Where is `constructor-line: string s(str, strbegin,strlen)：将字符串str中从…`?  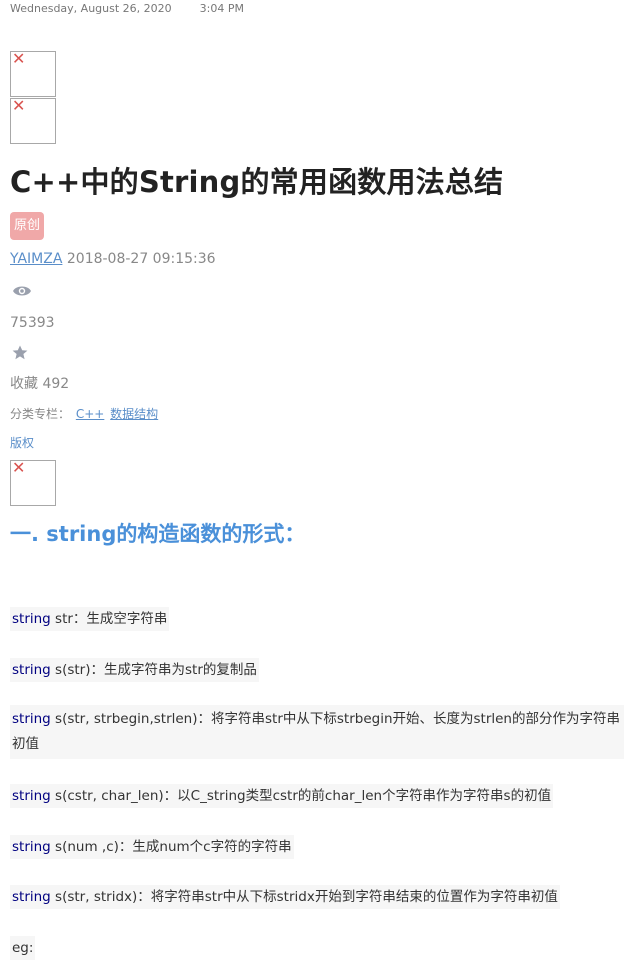 constructor-line: string s(str, strbegin,strlen)：将字符串str中从… is located at coordinates (317, 732).